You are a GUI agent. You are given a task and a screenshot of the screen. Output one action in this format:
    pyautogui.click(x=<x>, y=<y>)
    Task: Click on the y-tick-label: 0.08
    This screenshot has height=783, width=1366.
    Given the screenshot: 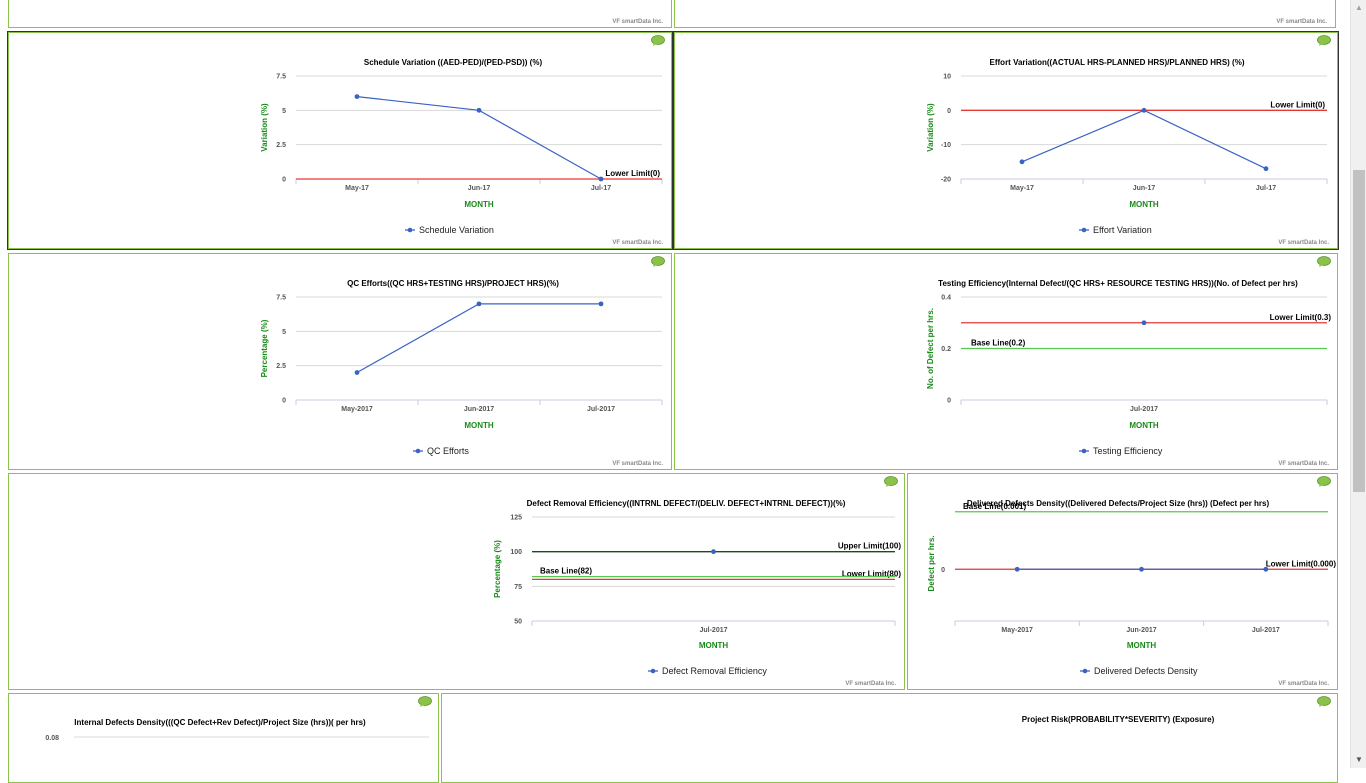 What is the action you would take?
    pyautogui.click(x=52, y=738)
    